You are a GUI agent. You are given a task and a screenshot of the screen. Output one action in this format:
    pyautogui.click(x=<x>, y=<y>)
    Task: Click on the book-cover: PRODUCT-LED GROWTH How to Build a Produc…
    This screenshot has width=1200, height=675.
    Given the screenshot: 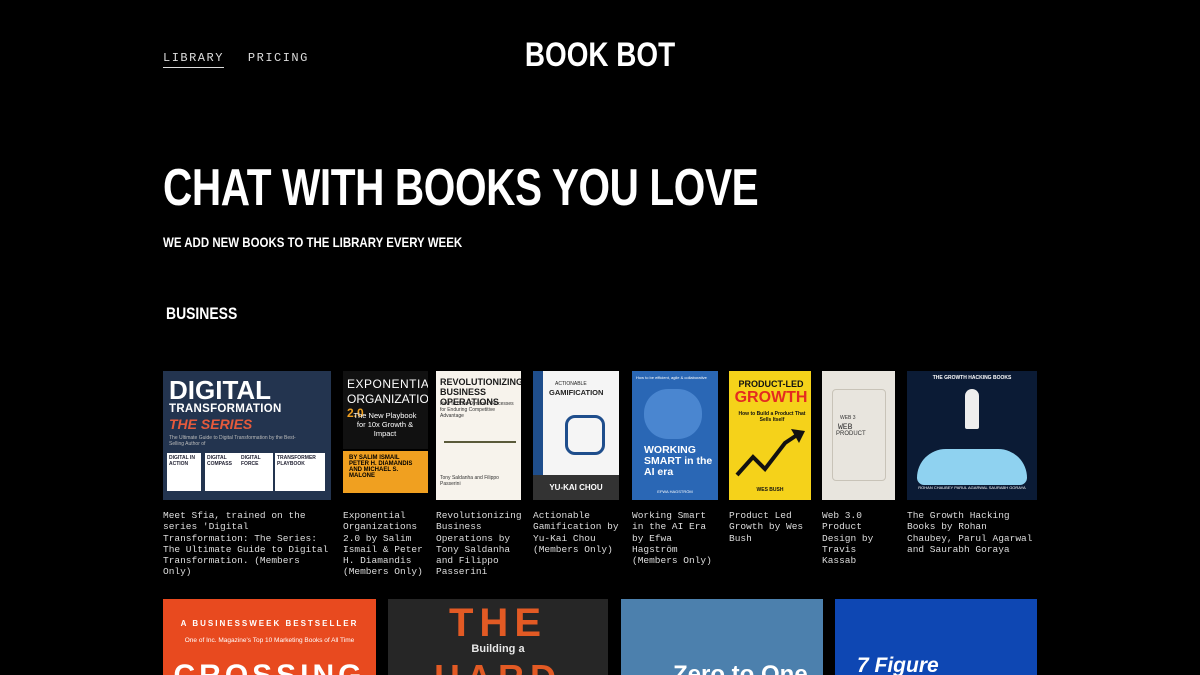 What is the action you would take?
    pyautogui.click(x=770, y=435)
    